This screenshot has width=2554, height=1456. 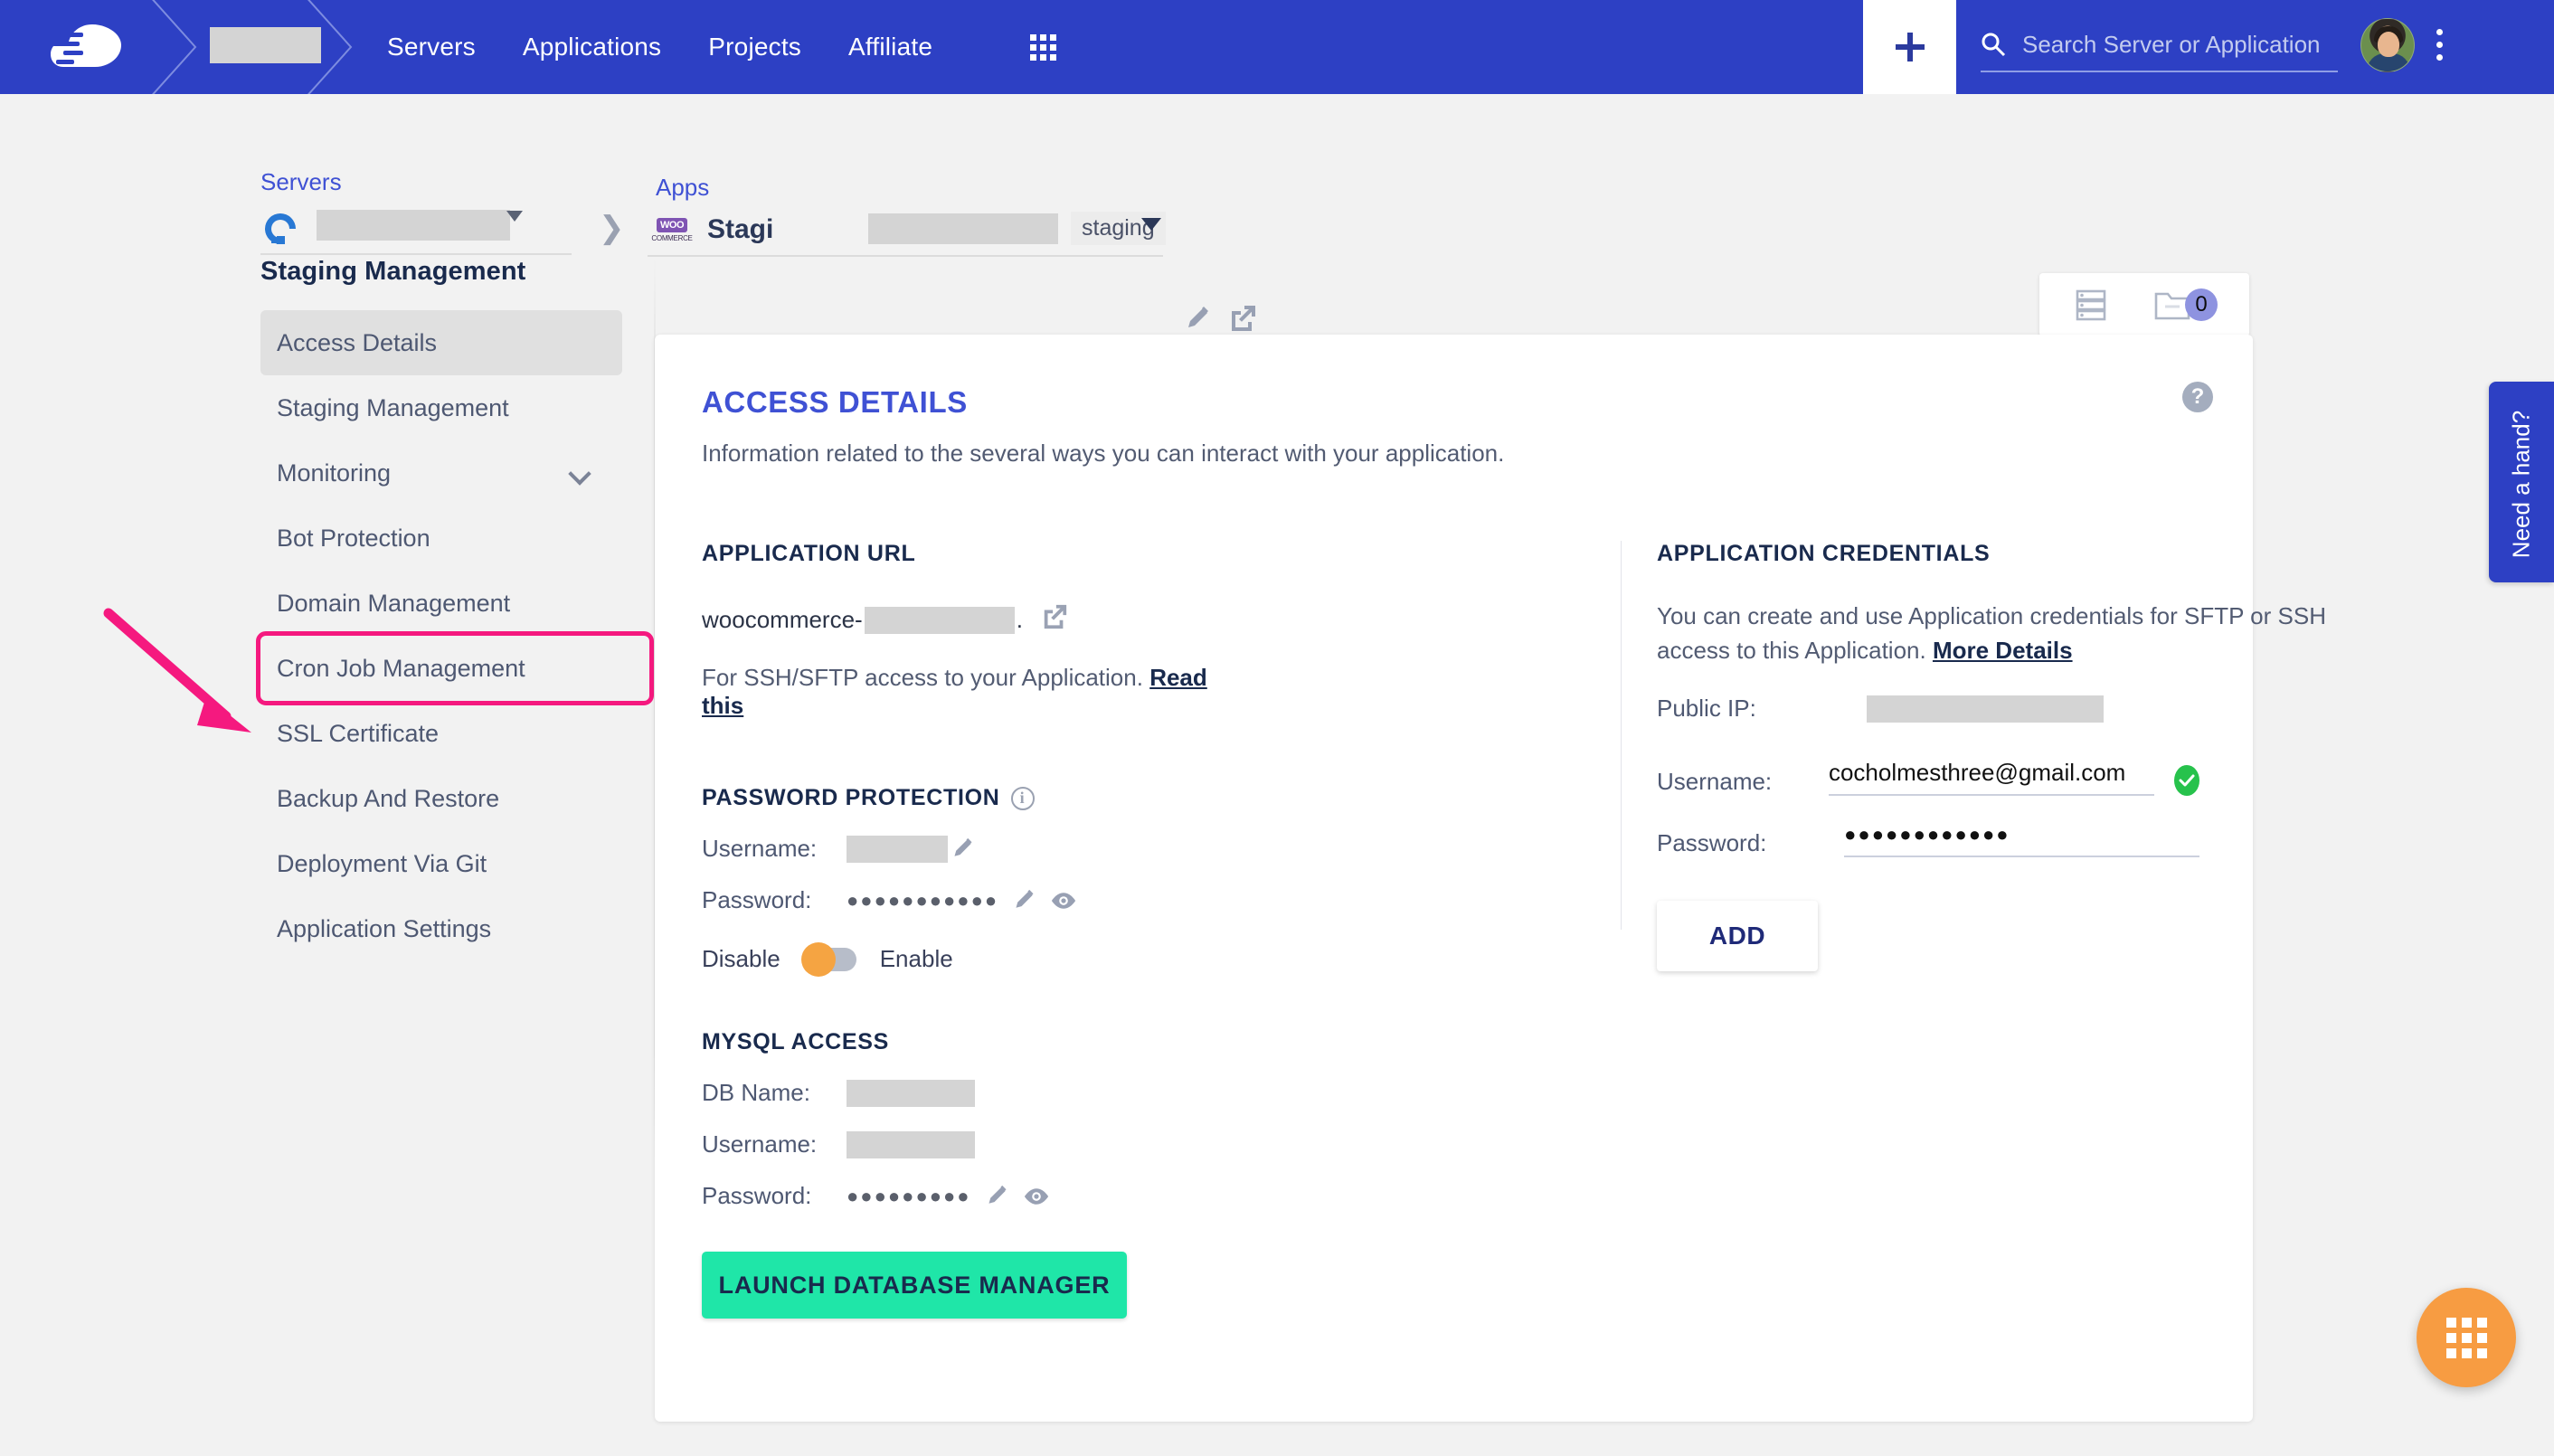 What do you see at coordinates (2201, 304) in the screenshot?
I see `project-count-badge: 0` at bounding box center [2201, 304].